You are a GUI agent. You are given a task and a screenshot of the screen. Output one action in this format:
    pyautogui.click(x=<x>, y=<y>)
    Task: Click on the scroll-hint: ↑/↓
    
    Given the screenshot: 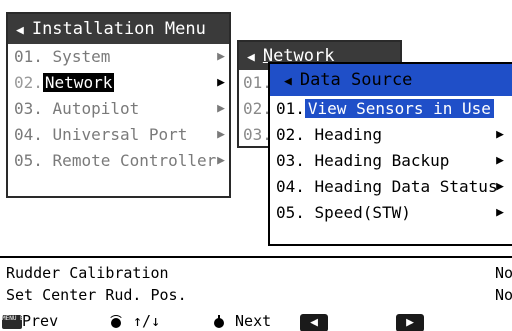 What is the action you would take?
    pyautogui.click(x=134, y=321)
    